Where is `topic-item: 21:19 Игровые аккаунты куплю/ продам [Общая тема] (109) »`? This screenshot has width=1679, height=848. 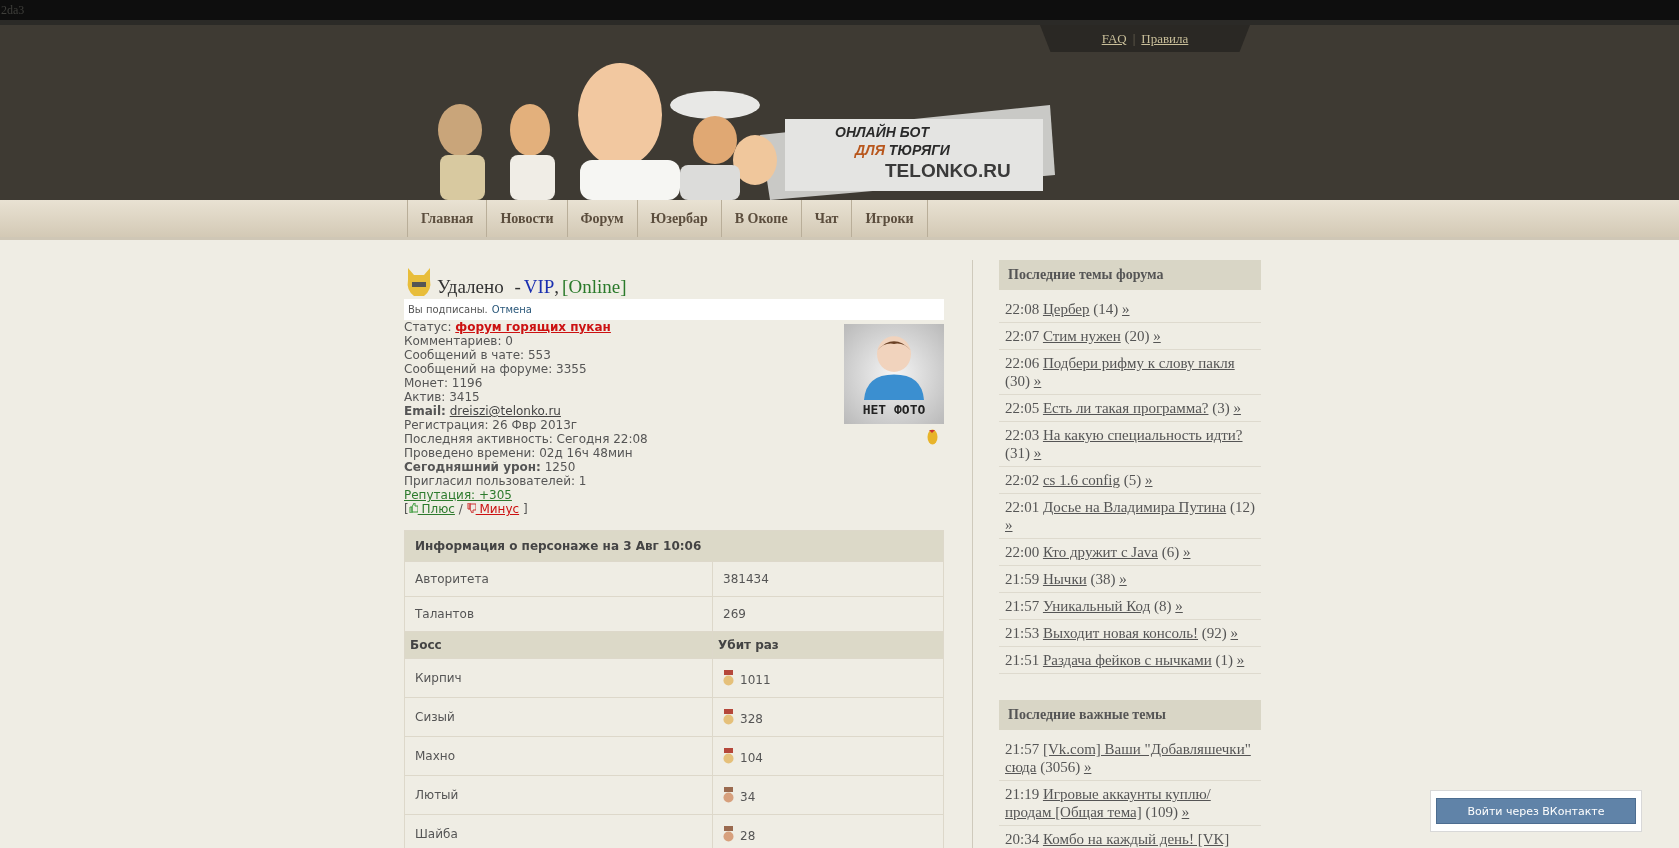 topic-item: 21:19 Игровые аккаунты куплю/ продам [Общая тема] (109) » is located at coordinates (1130, 803).